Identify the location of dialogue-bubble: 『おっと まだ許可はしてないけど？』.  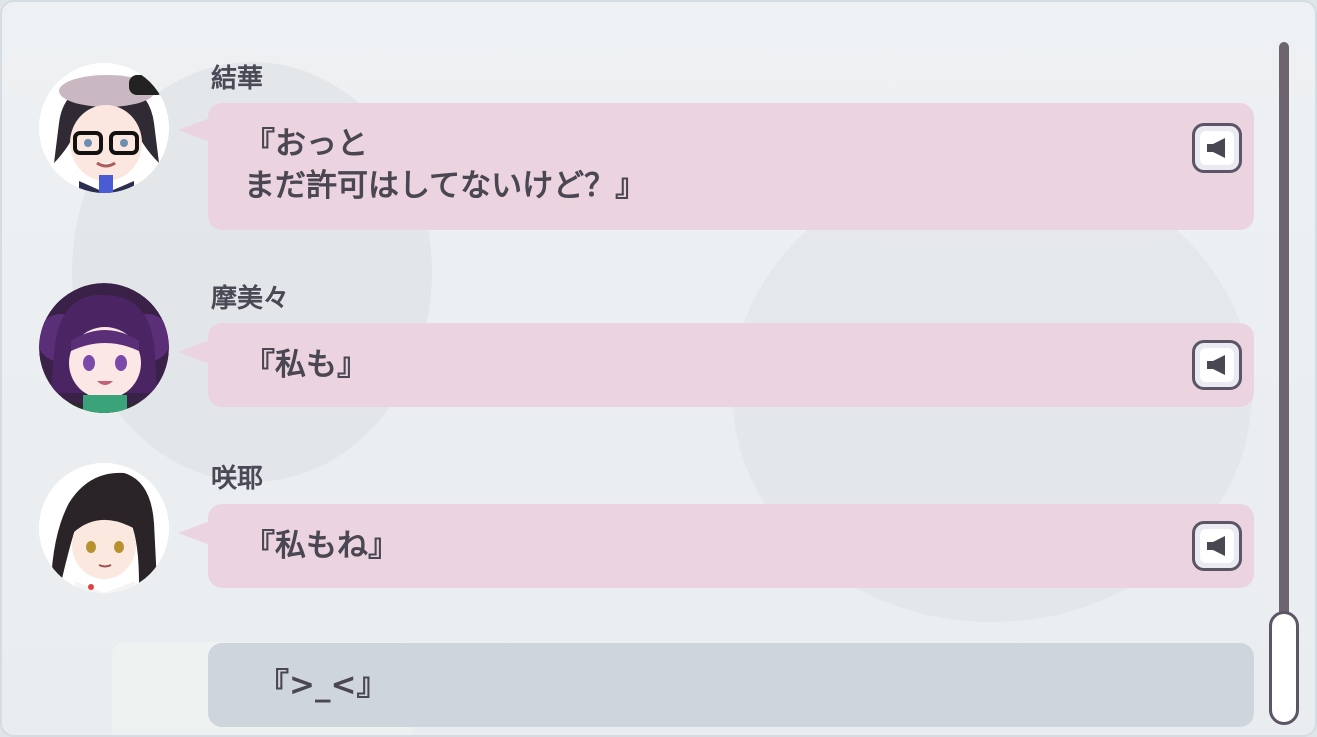
(731, 166).